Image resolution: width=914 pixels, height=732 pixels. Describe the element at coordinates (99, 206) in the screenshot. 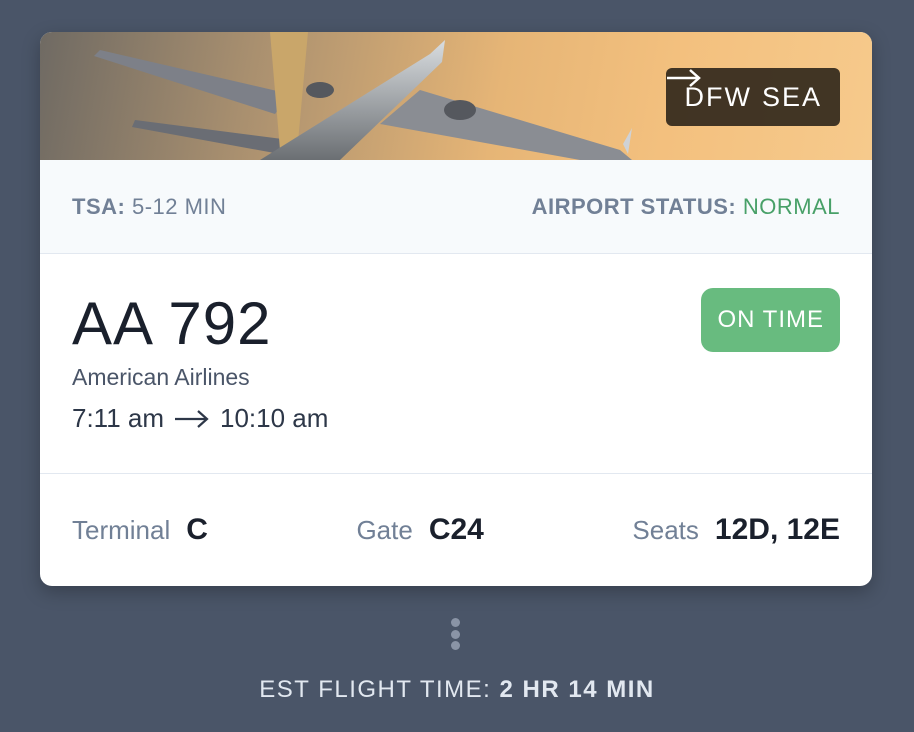

I see `tsa-label: TSA:` at that location.